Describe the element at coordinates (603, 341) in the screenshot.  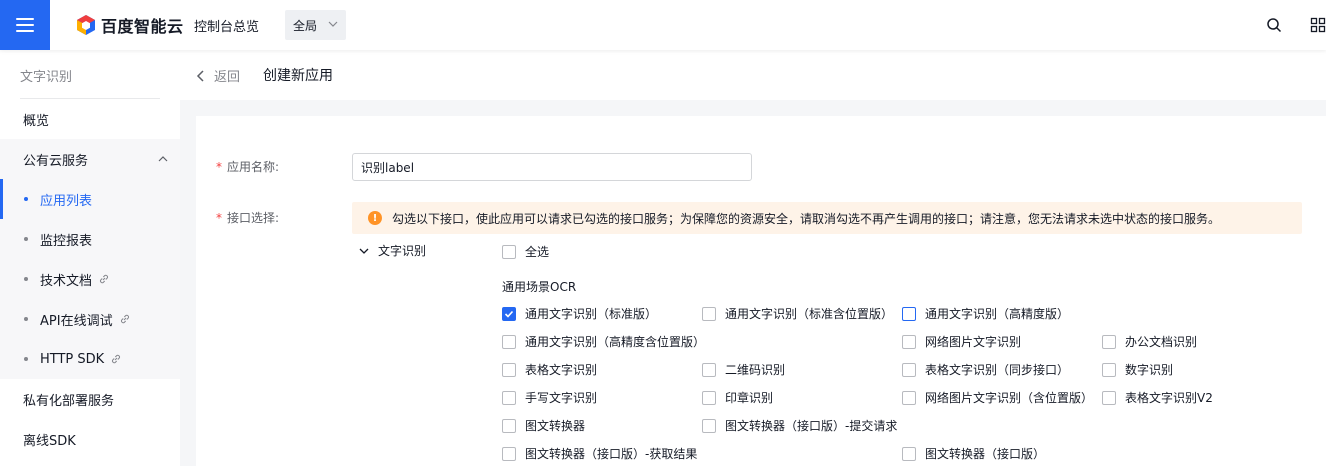
I see `api-checkbox: 通用文字识别（高精度含位置版）` at that location.